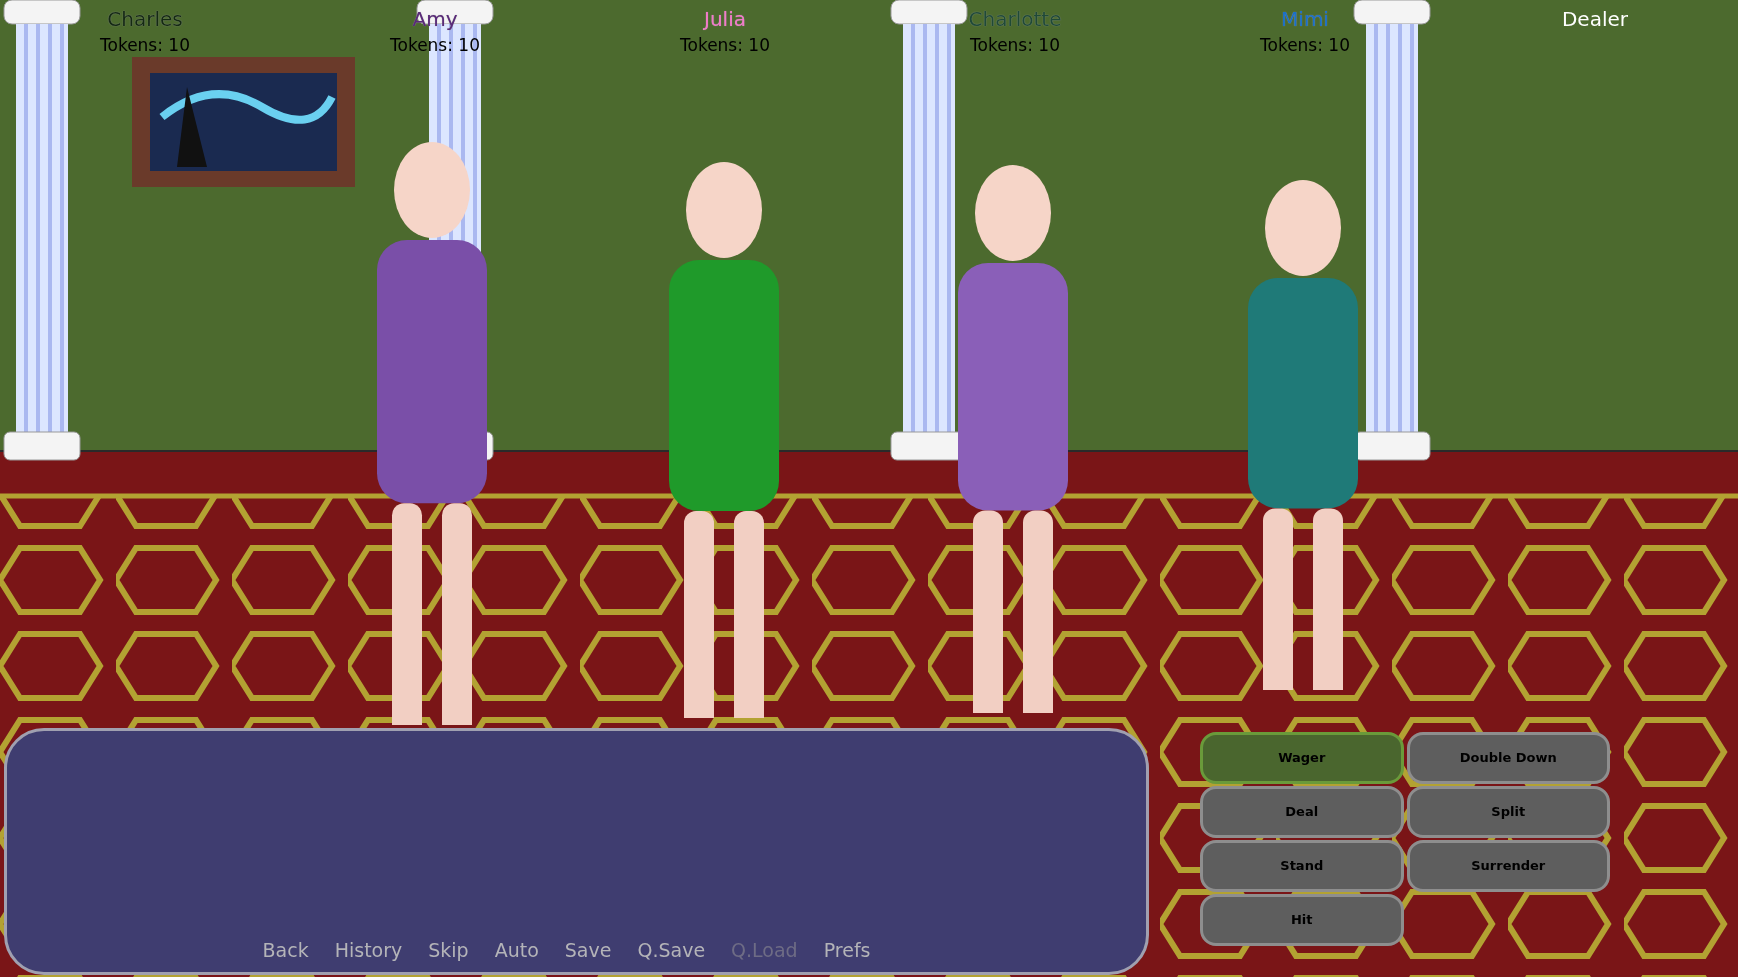  Describe the element at coordinates (588, 950) in the screenshot. I see `quick-menu-button: Save` at that location.